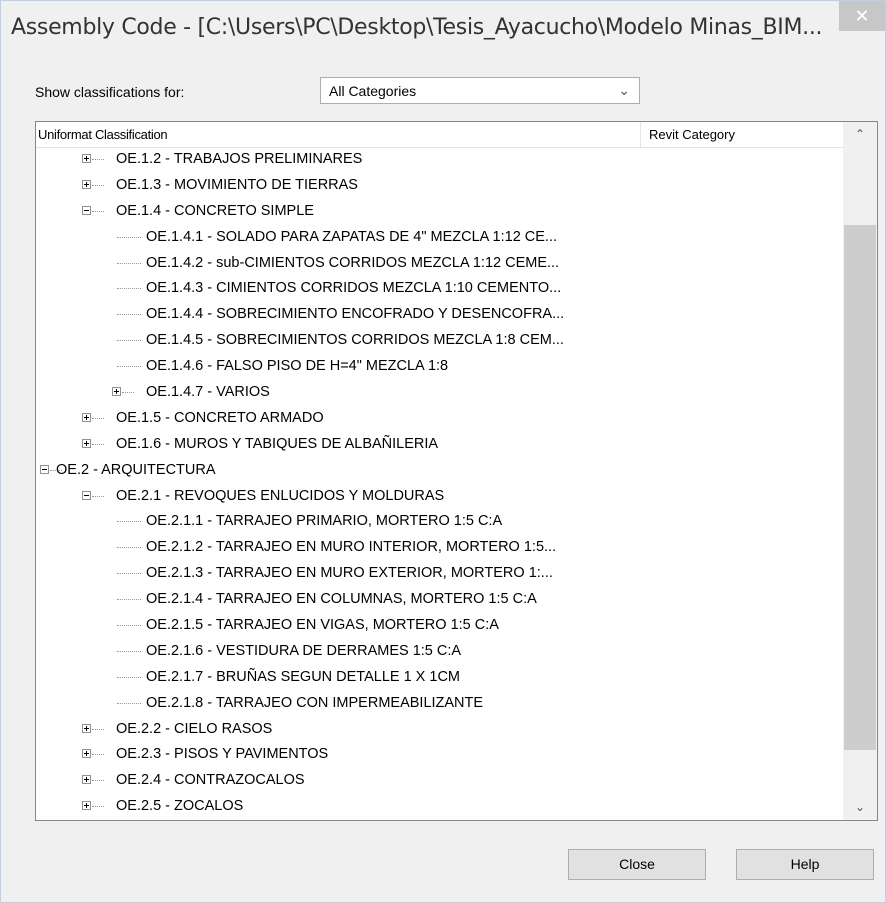  I want to click on tree-row-label: OE.1.4 - CONCRETO SIMPLE, so click(215, 210).